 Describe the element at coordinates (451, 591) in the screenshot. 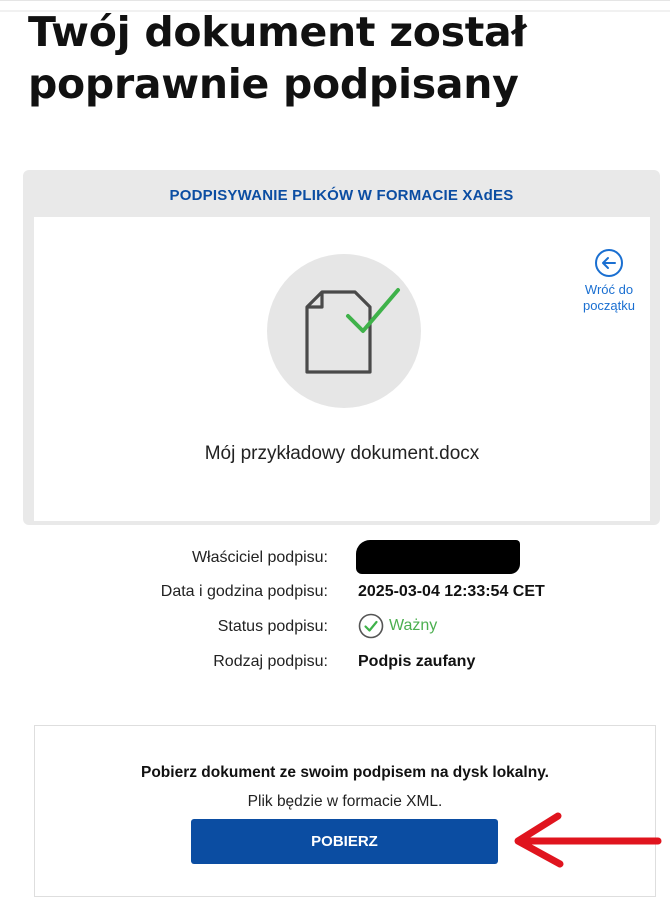

I see `date-value: 2025-03-04 12:33:54 CET` at that location.